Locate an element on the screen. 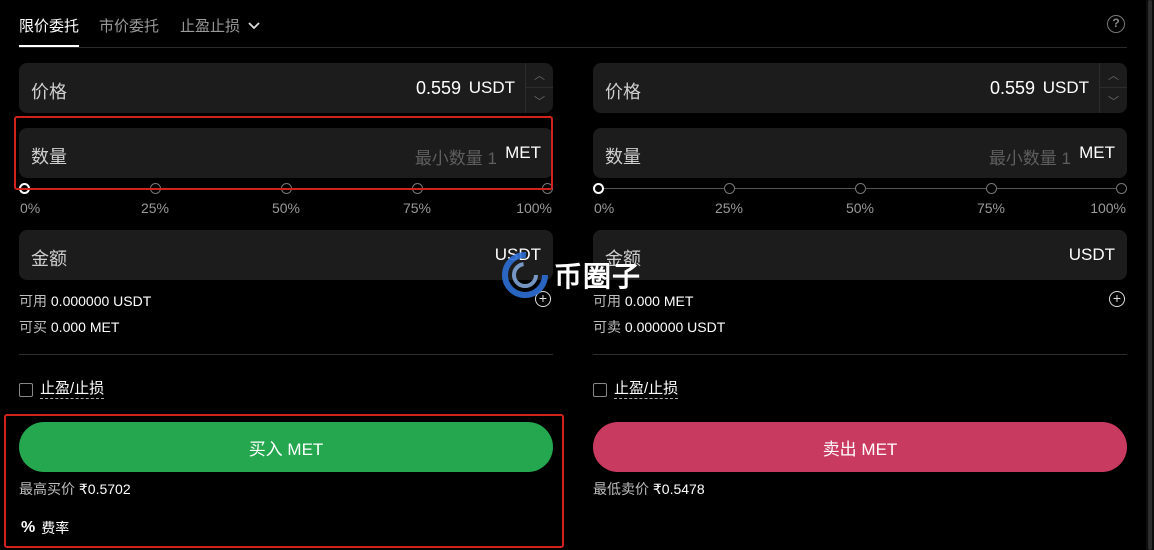 The image size is (1154, 550). sell-tpsl-toggle: 止盈/止损 is located at coordinates (636, 389).